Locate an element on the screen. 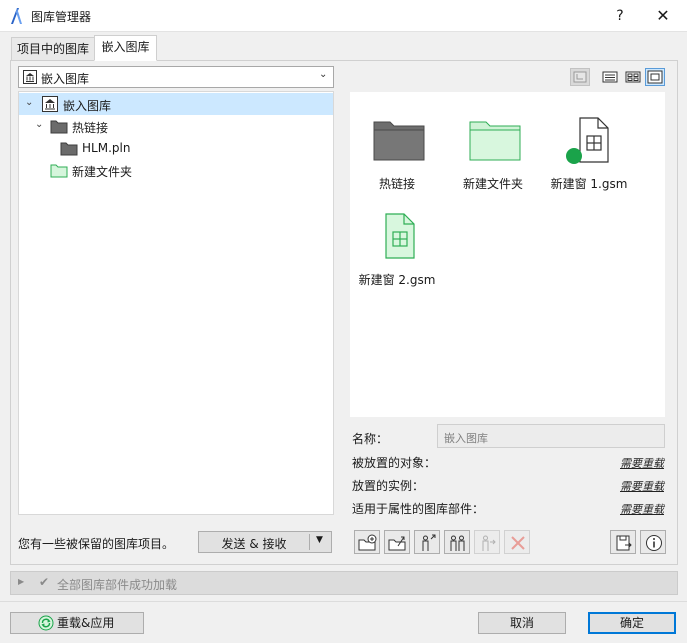 The image size is (687, 643). dropdown-arrow-icon: ▼ is located at coordinates (319, 540).